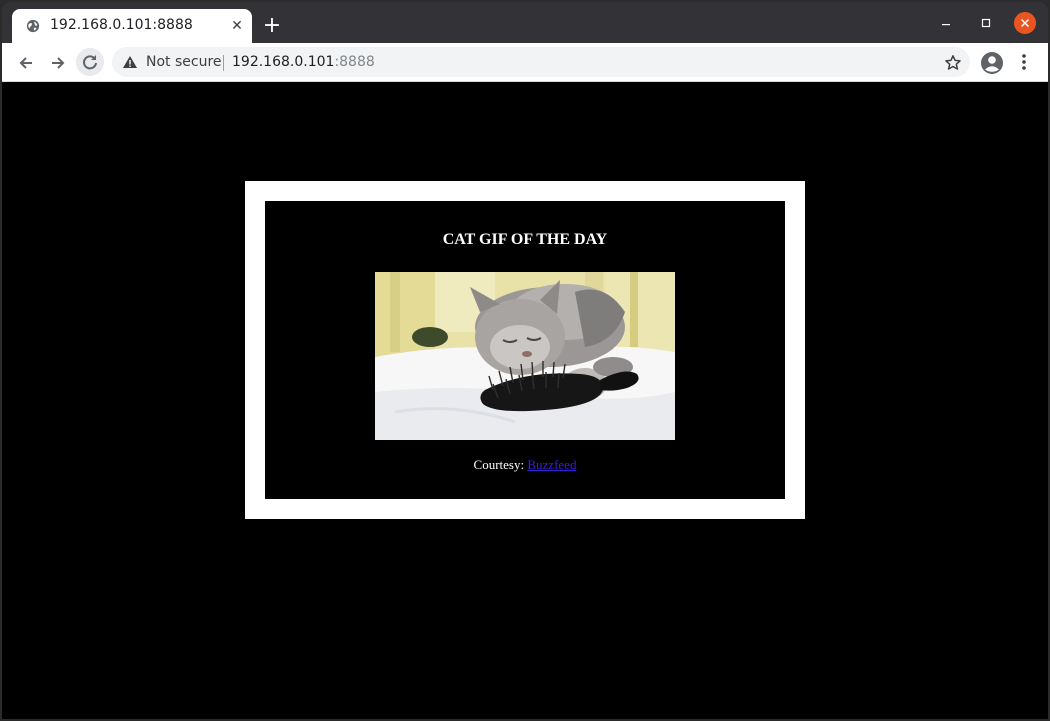 The width and height of the screenshot is (1050, 721). Describe the element at coordinates (272, 26) in the screenshot. I see `new-tab-button: +` at that location.